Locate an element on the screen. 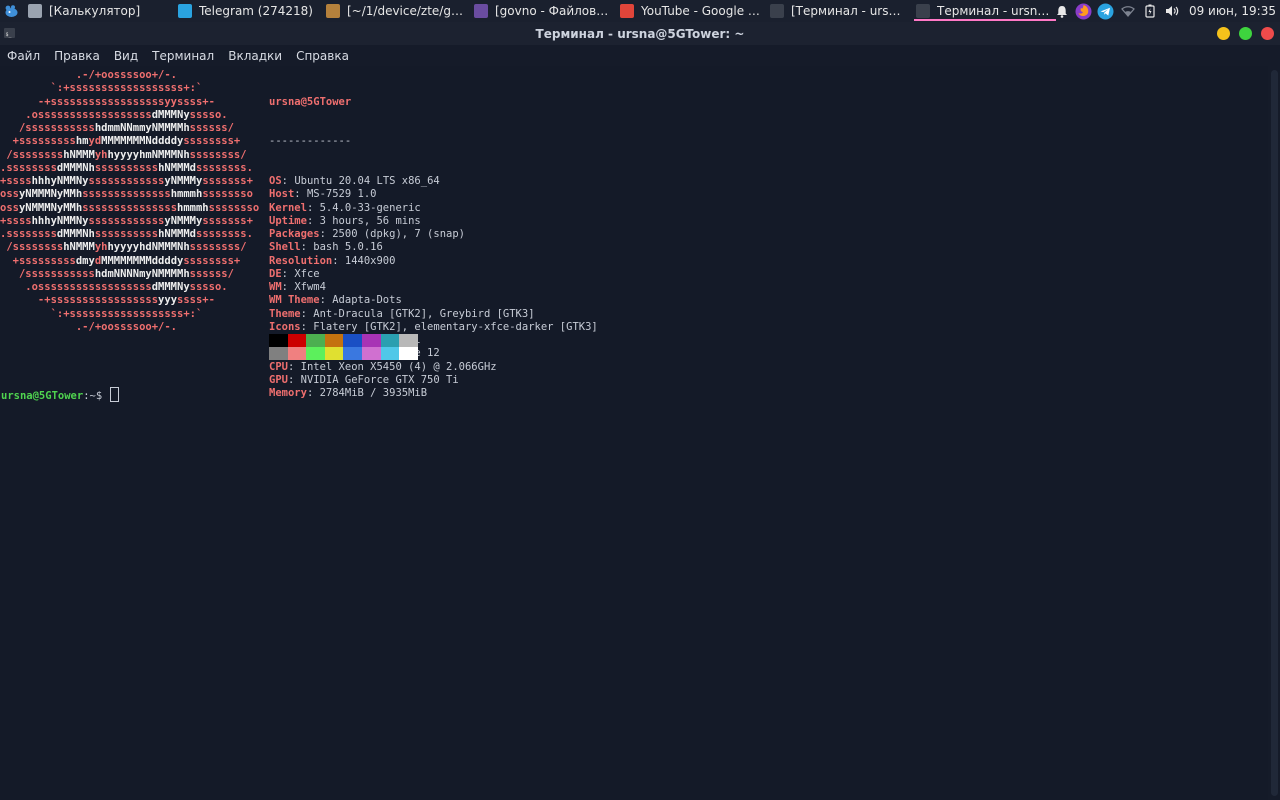  info-value: bash 5.0.16 is located at coordinates (348, 247).